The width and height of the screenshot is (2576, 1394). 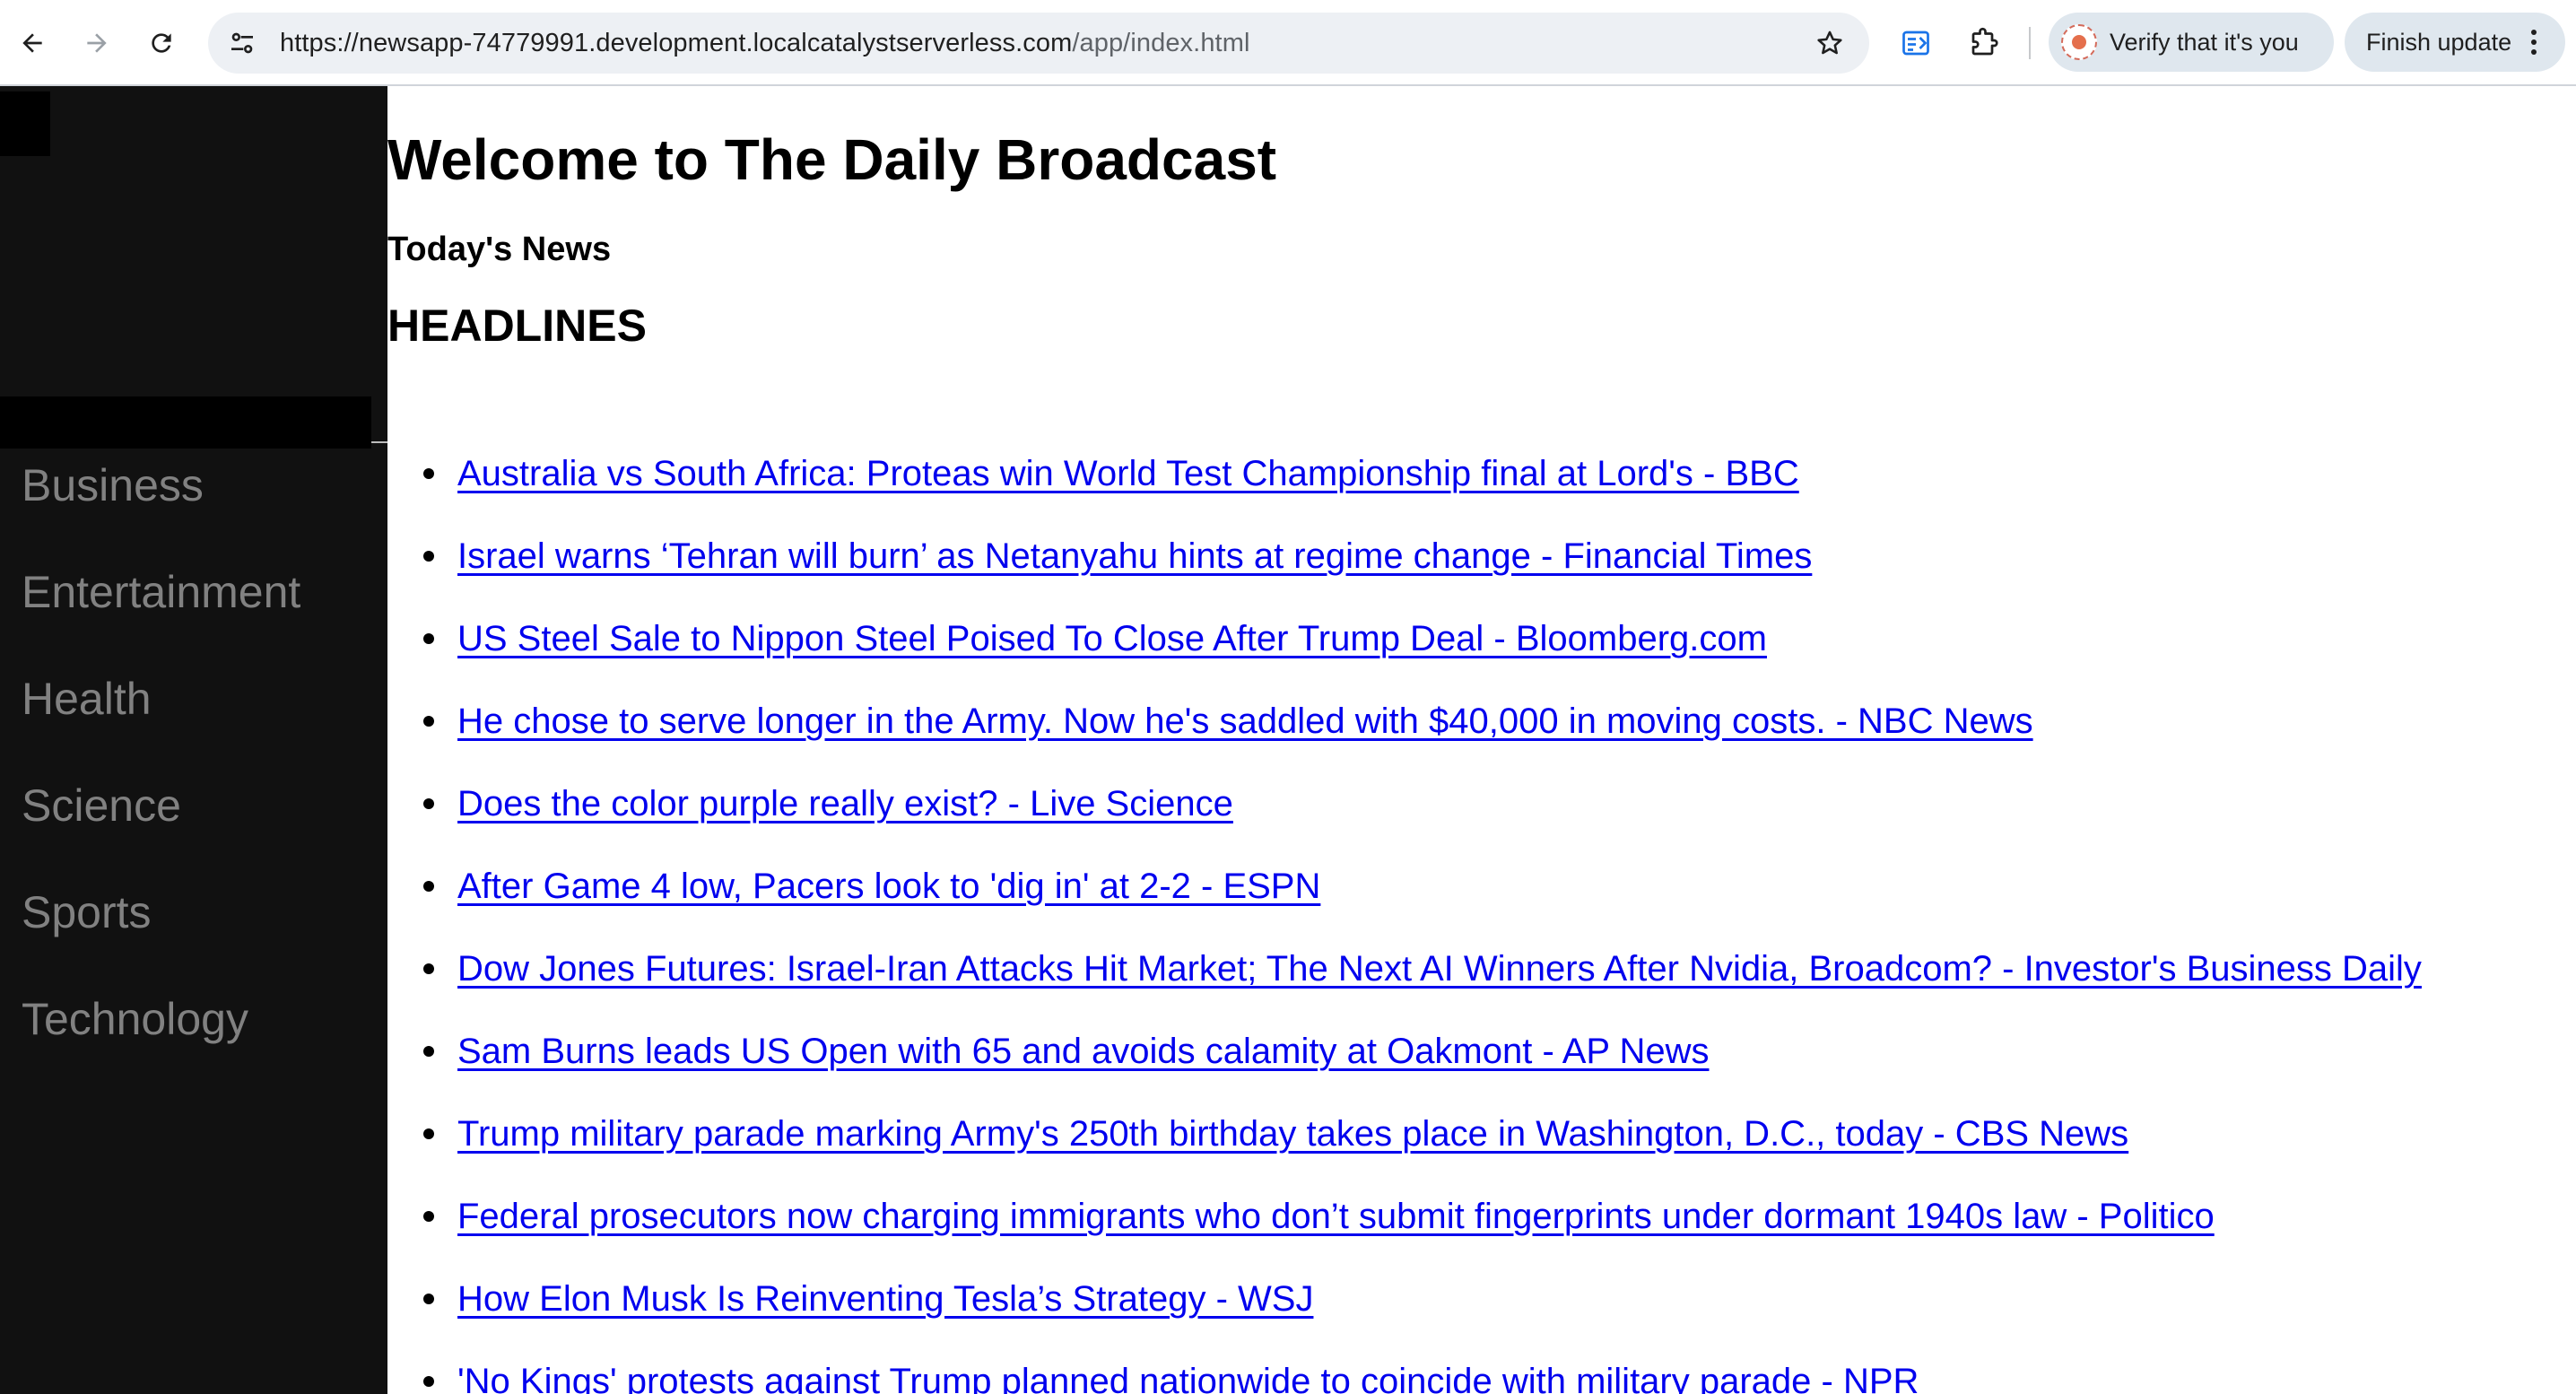 I want to click on back-icon, so click(x=32, y=43).